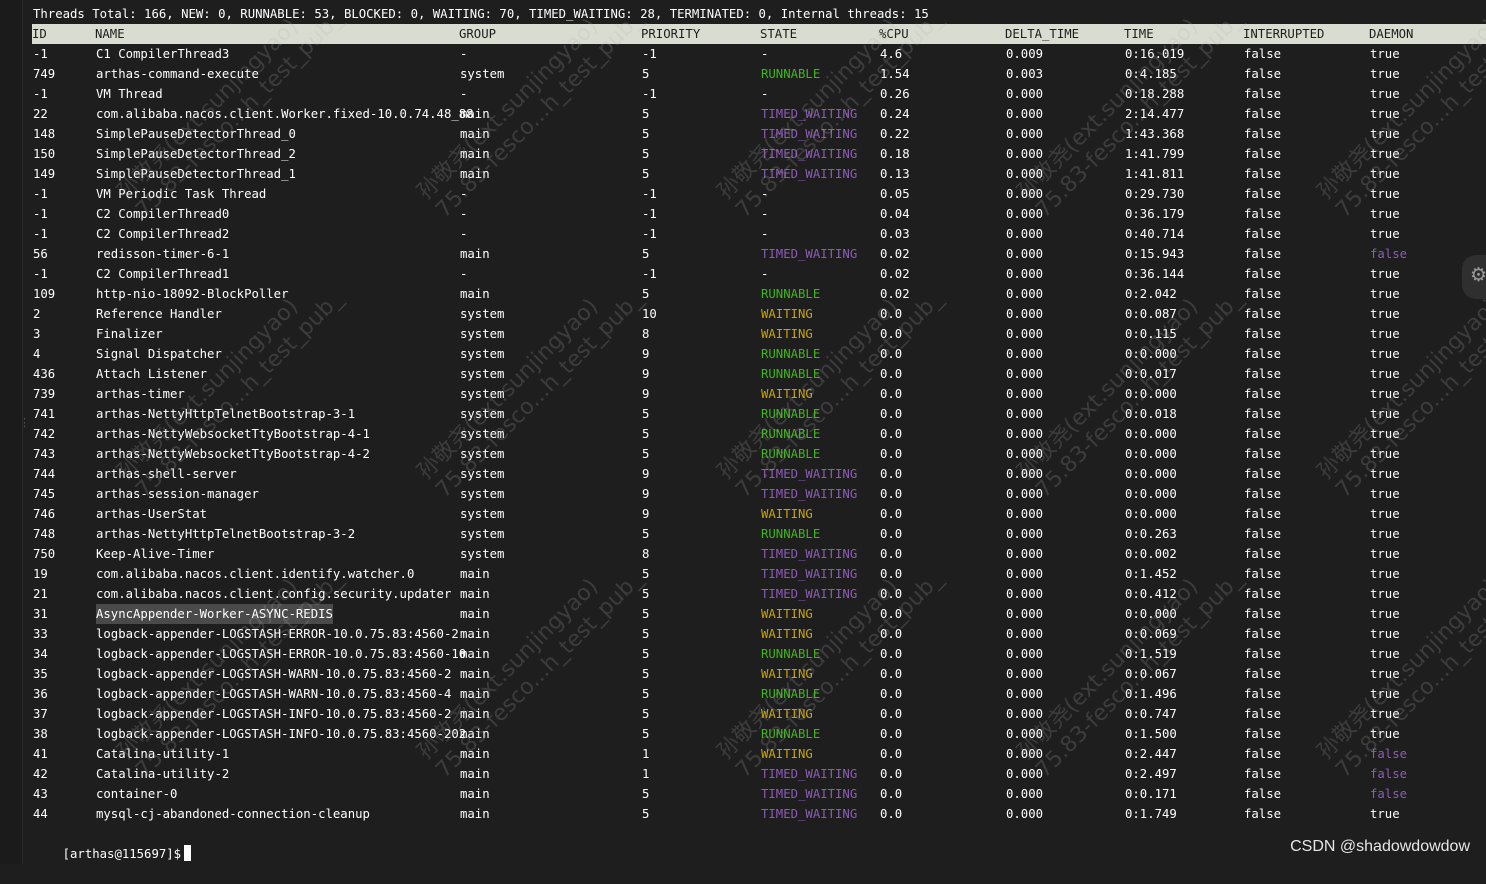 This screenshot has height=884, width=1486. Describe the element at coordinates (646, 334) in the screenshot. I see `cell-priority: 8` at that location.